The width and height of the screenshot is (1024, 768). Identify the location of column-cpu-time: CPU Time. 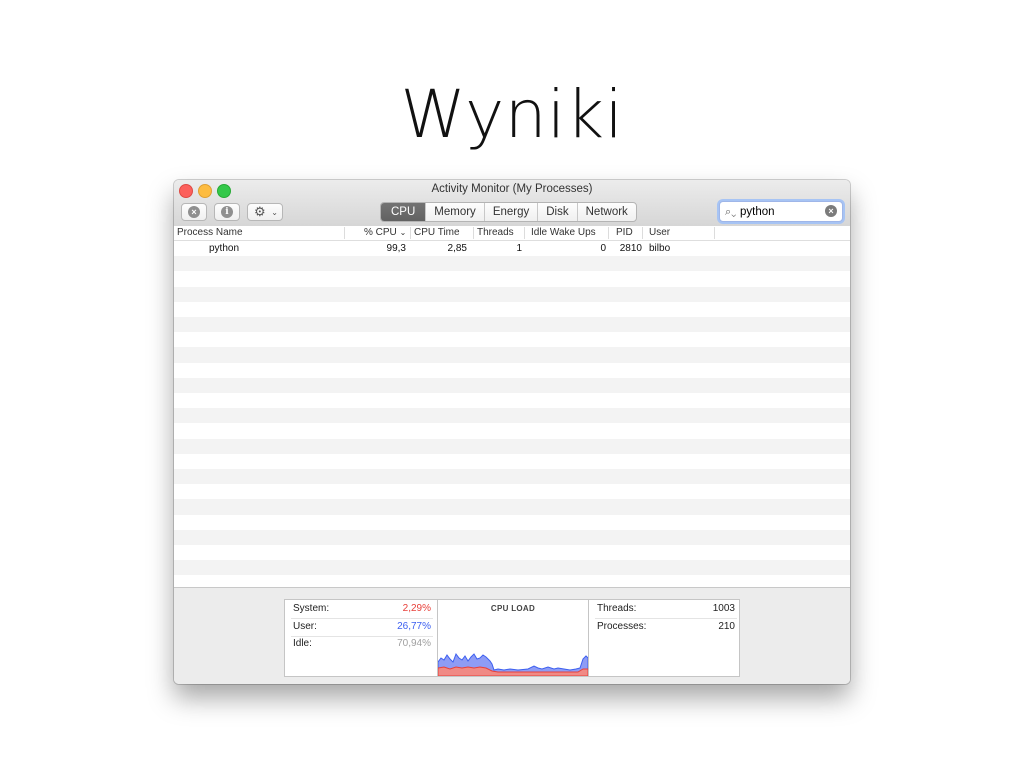
(437, 233).